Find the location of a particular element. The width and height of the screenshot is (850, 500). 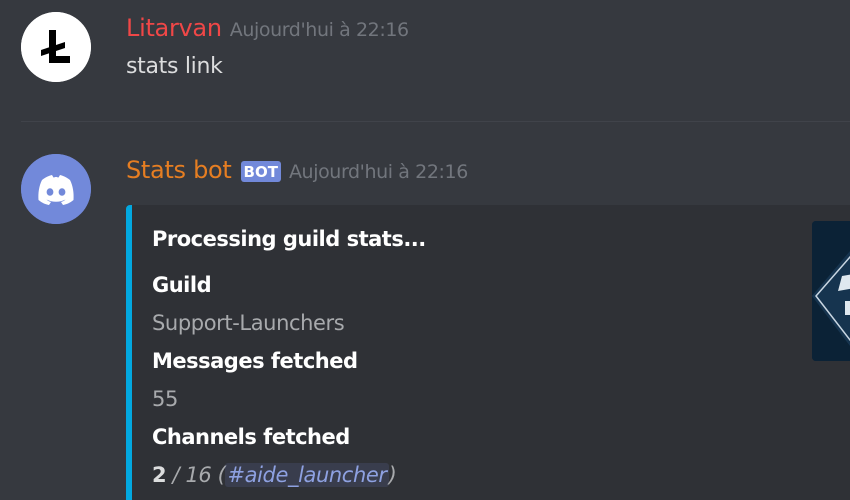

litarvan-avatar is located at coordinates (56, 47).